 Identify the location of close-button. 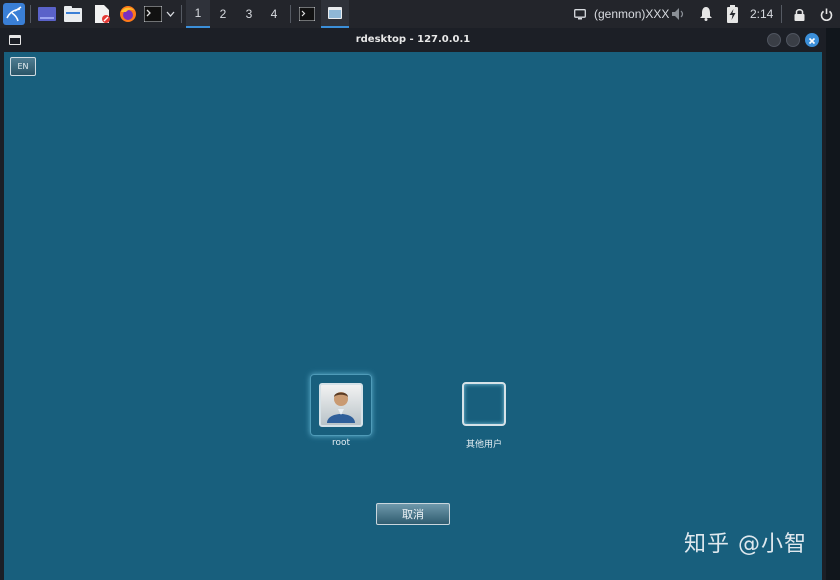
(812, 40).